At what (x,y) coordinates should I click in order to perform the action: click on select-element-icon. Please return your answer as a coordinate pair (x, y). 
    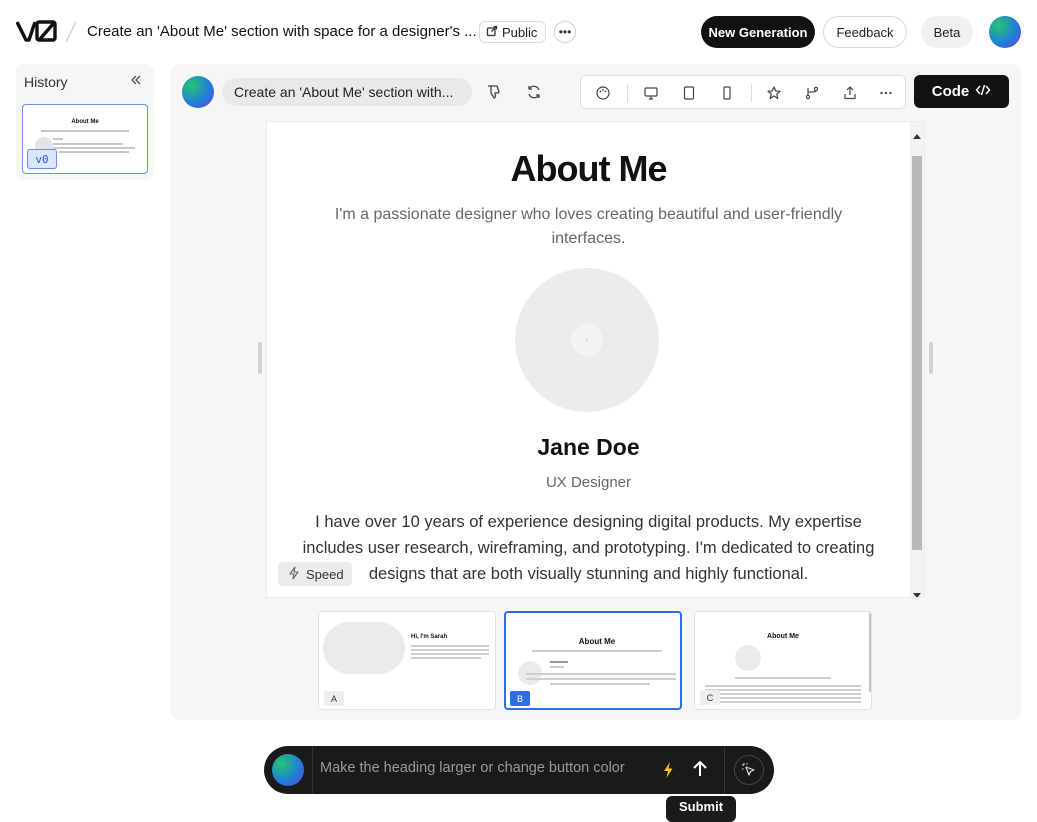
    Looking at the image, I should click on (749, 770).